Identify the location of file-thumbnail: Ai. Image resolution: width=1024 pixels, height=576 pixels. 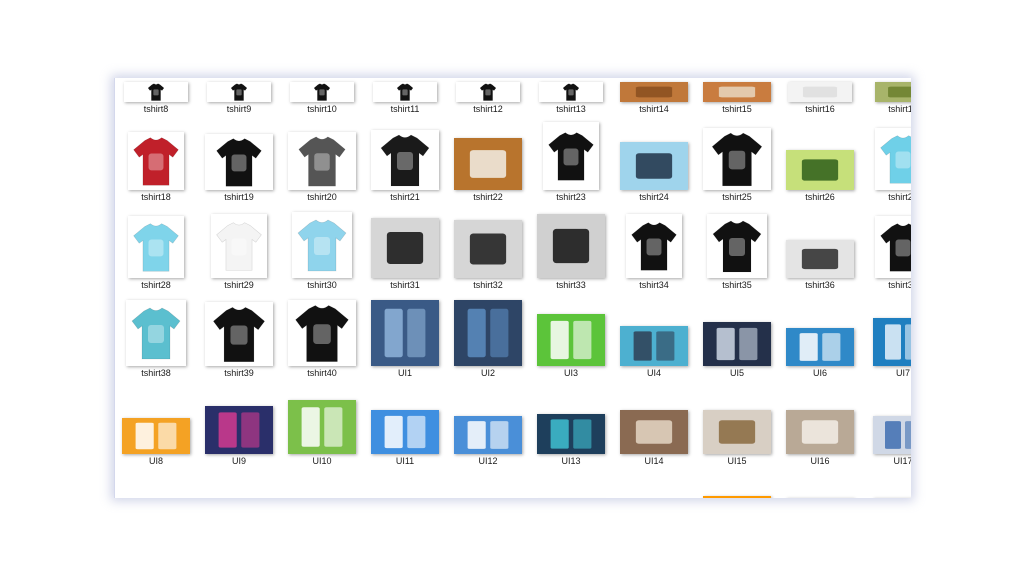
(737, 497).